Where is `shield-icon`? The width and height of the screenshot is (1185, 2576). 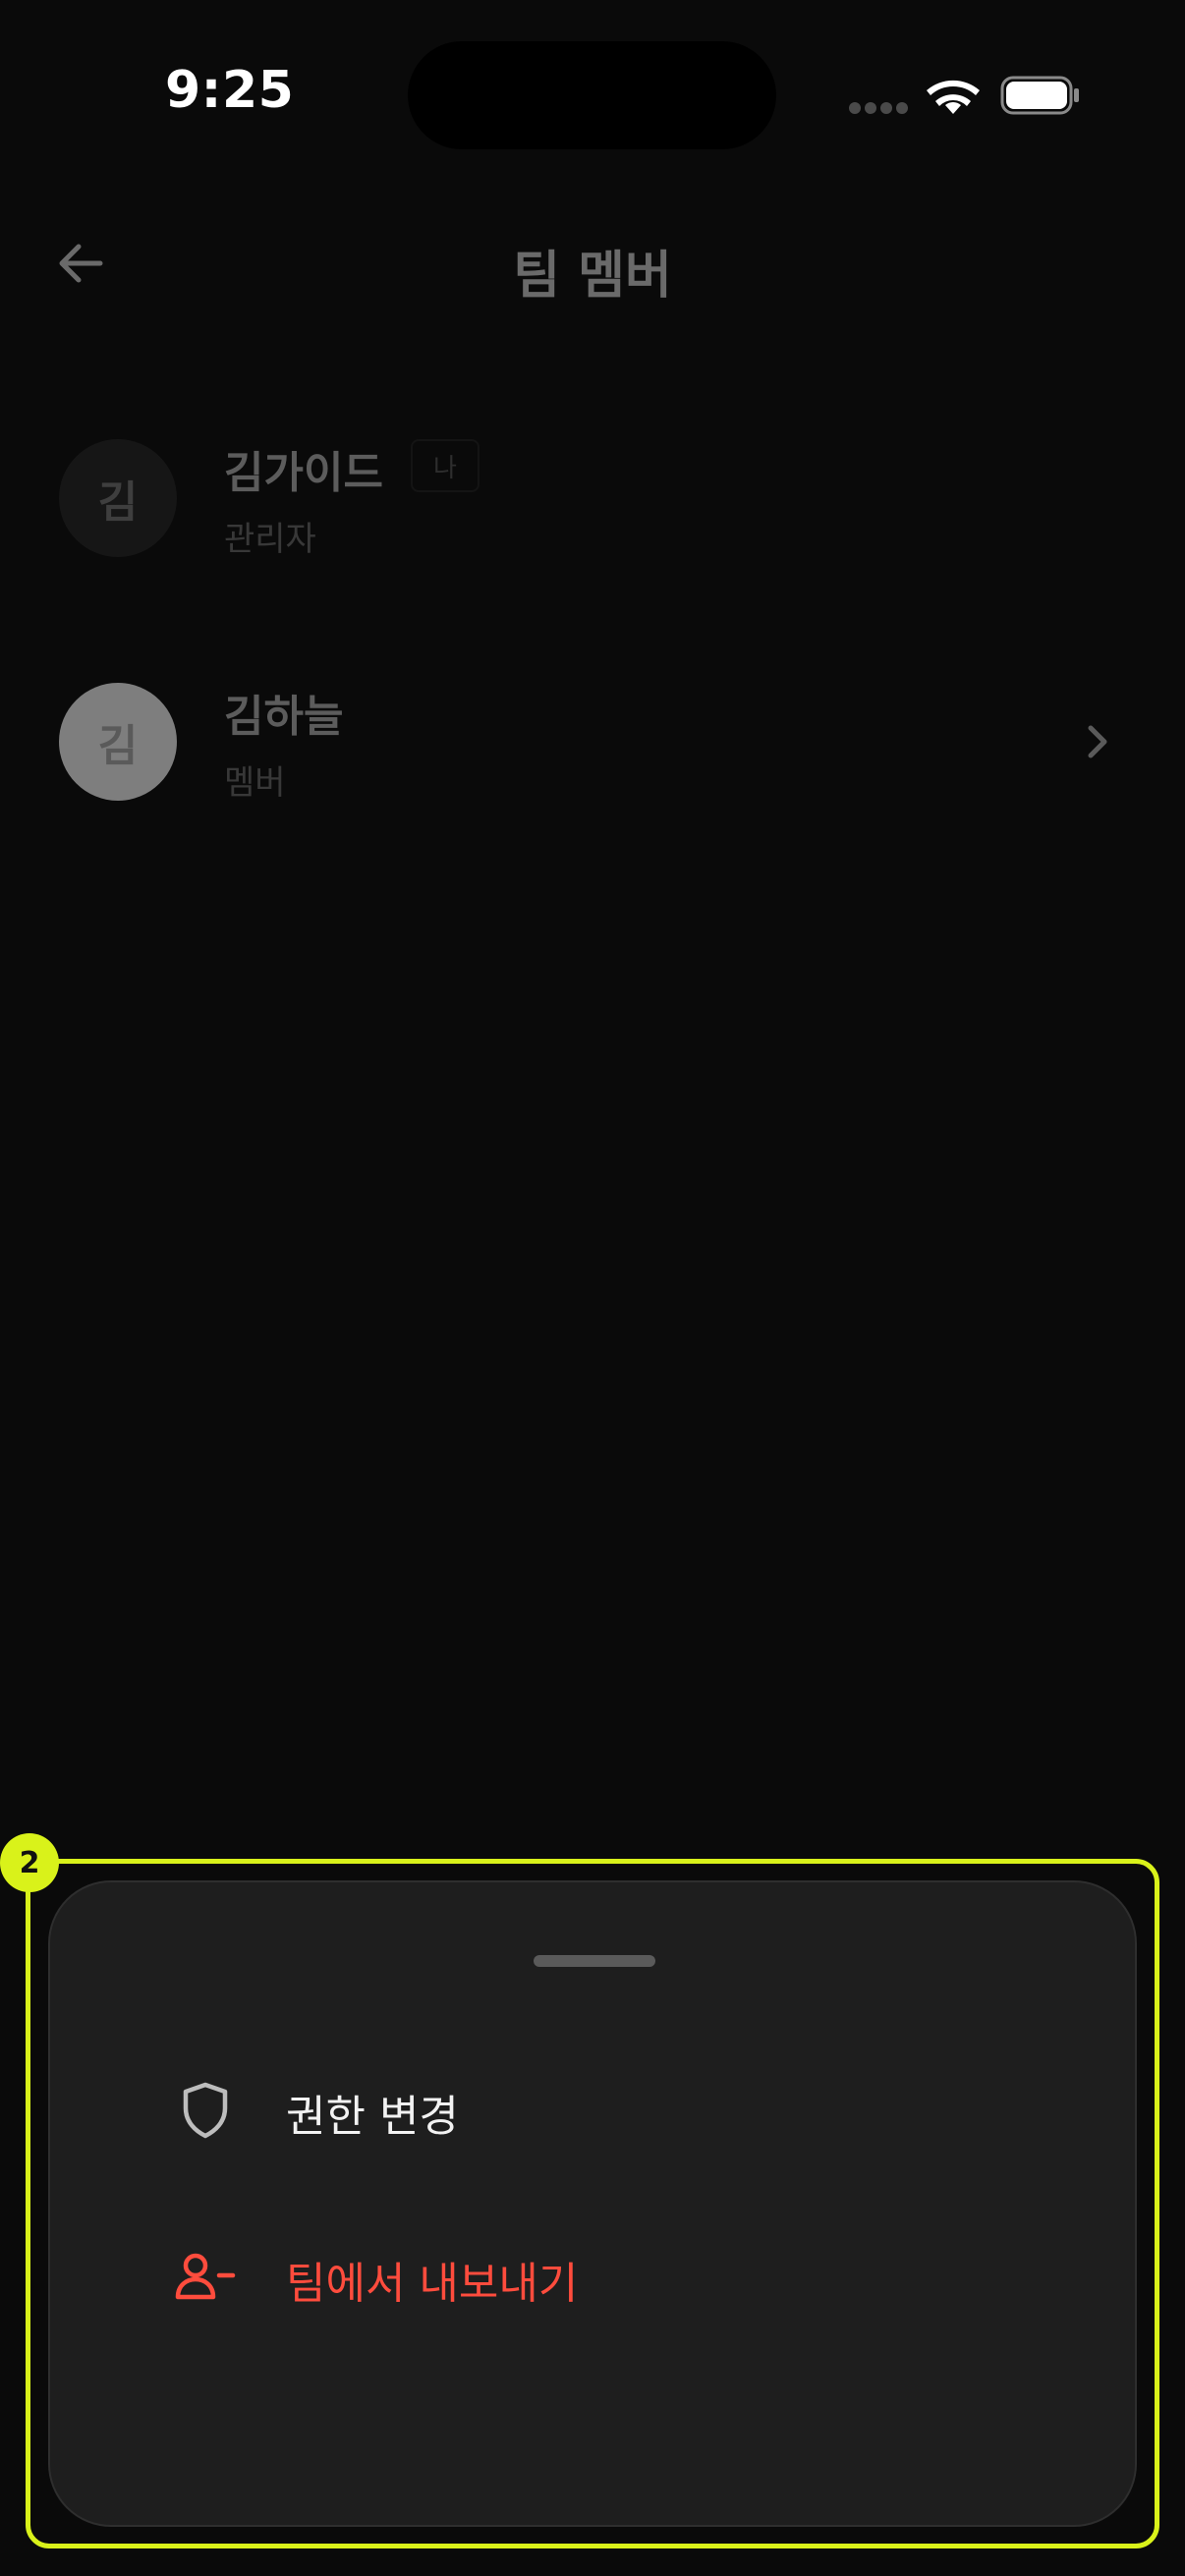
shield-icon is located at coordinates (206, 2110).